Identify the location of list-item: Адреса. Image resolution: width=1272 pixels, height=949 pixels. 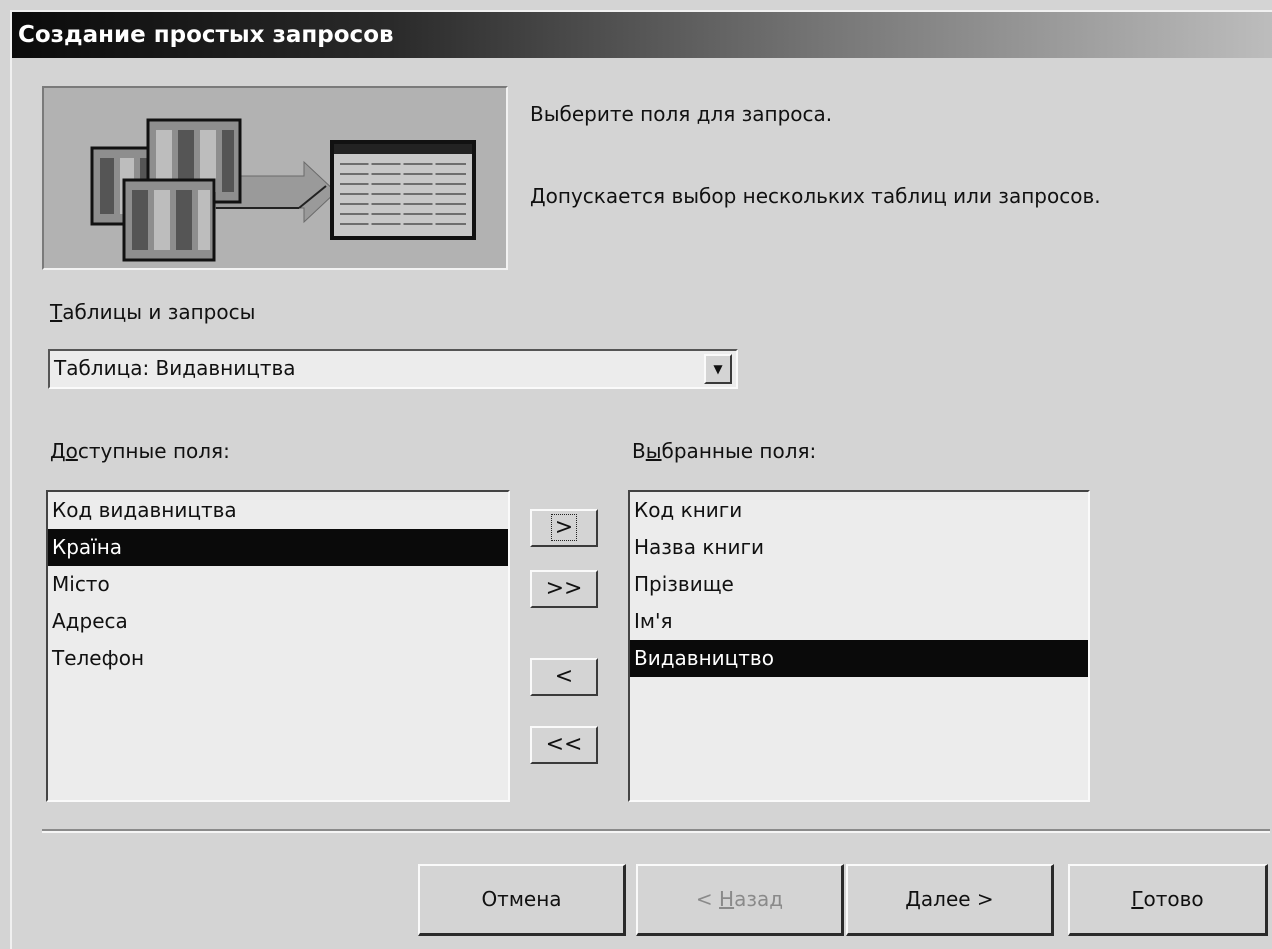
(278, 621).